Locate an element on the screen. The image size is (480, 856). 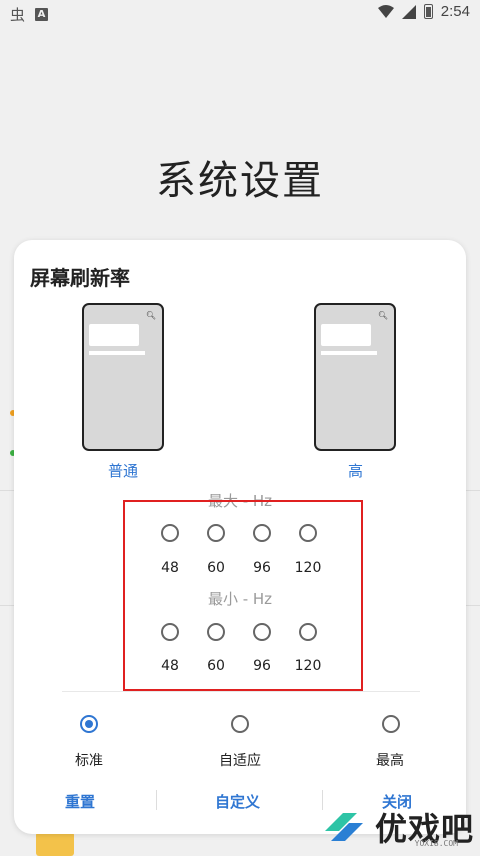
annotation-highlight-box is located at coordinates (243, 595).